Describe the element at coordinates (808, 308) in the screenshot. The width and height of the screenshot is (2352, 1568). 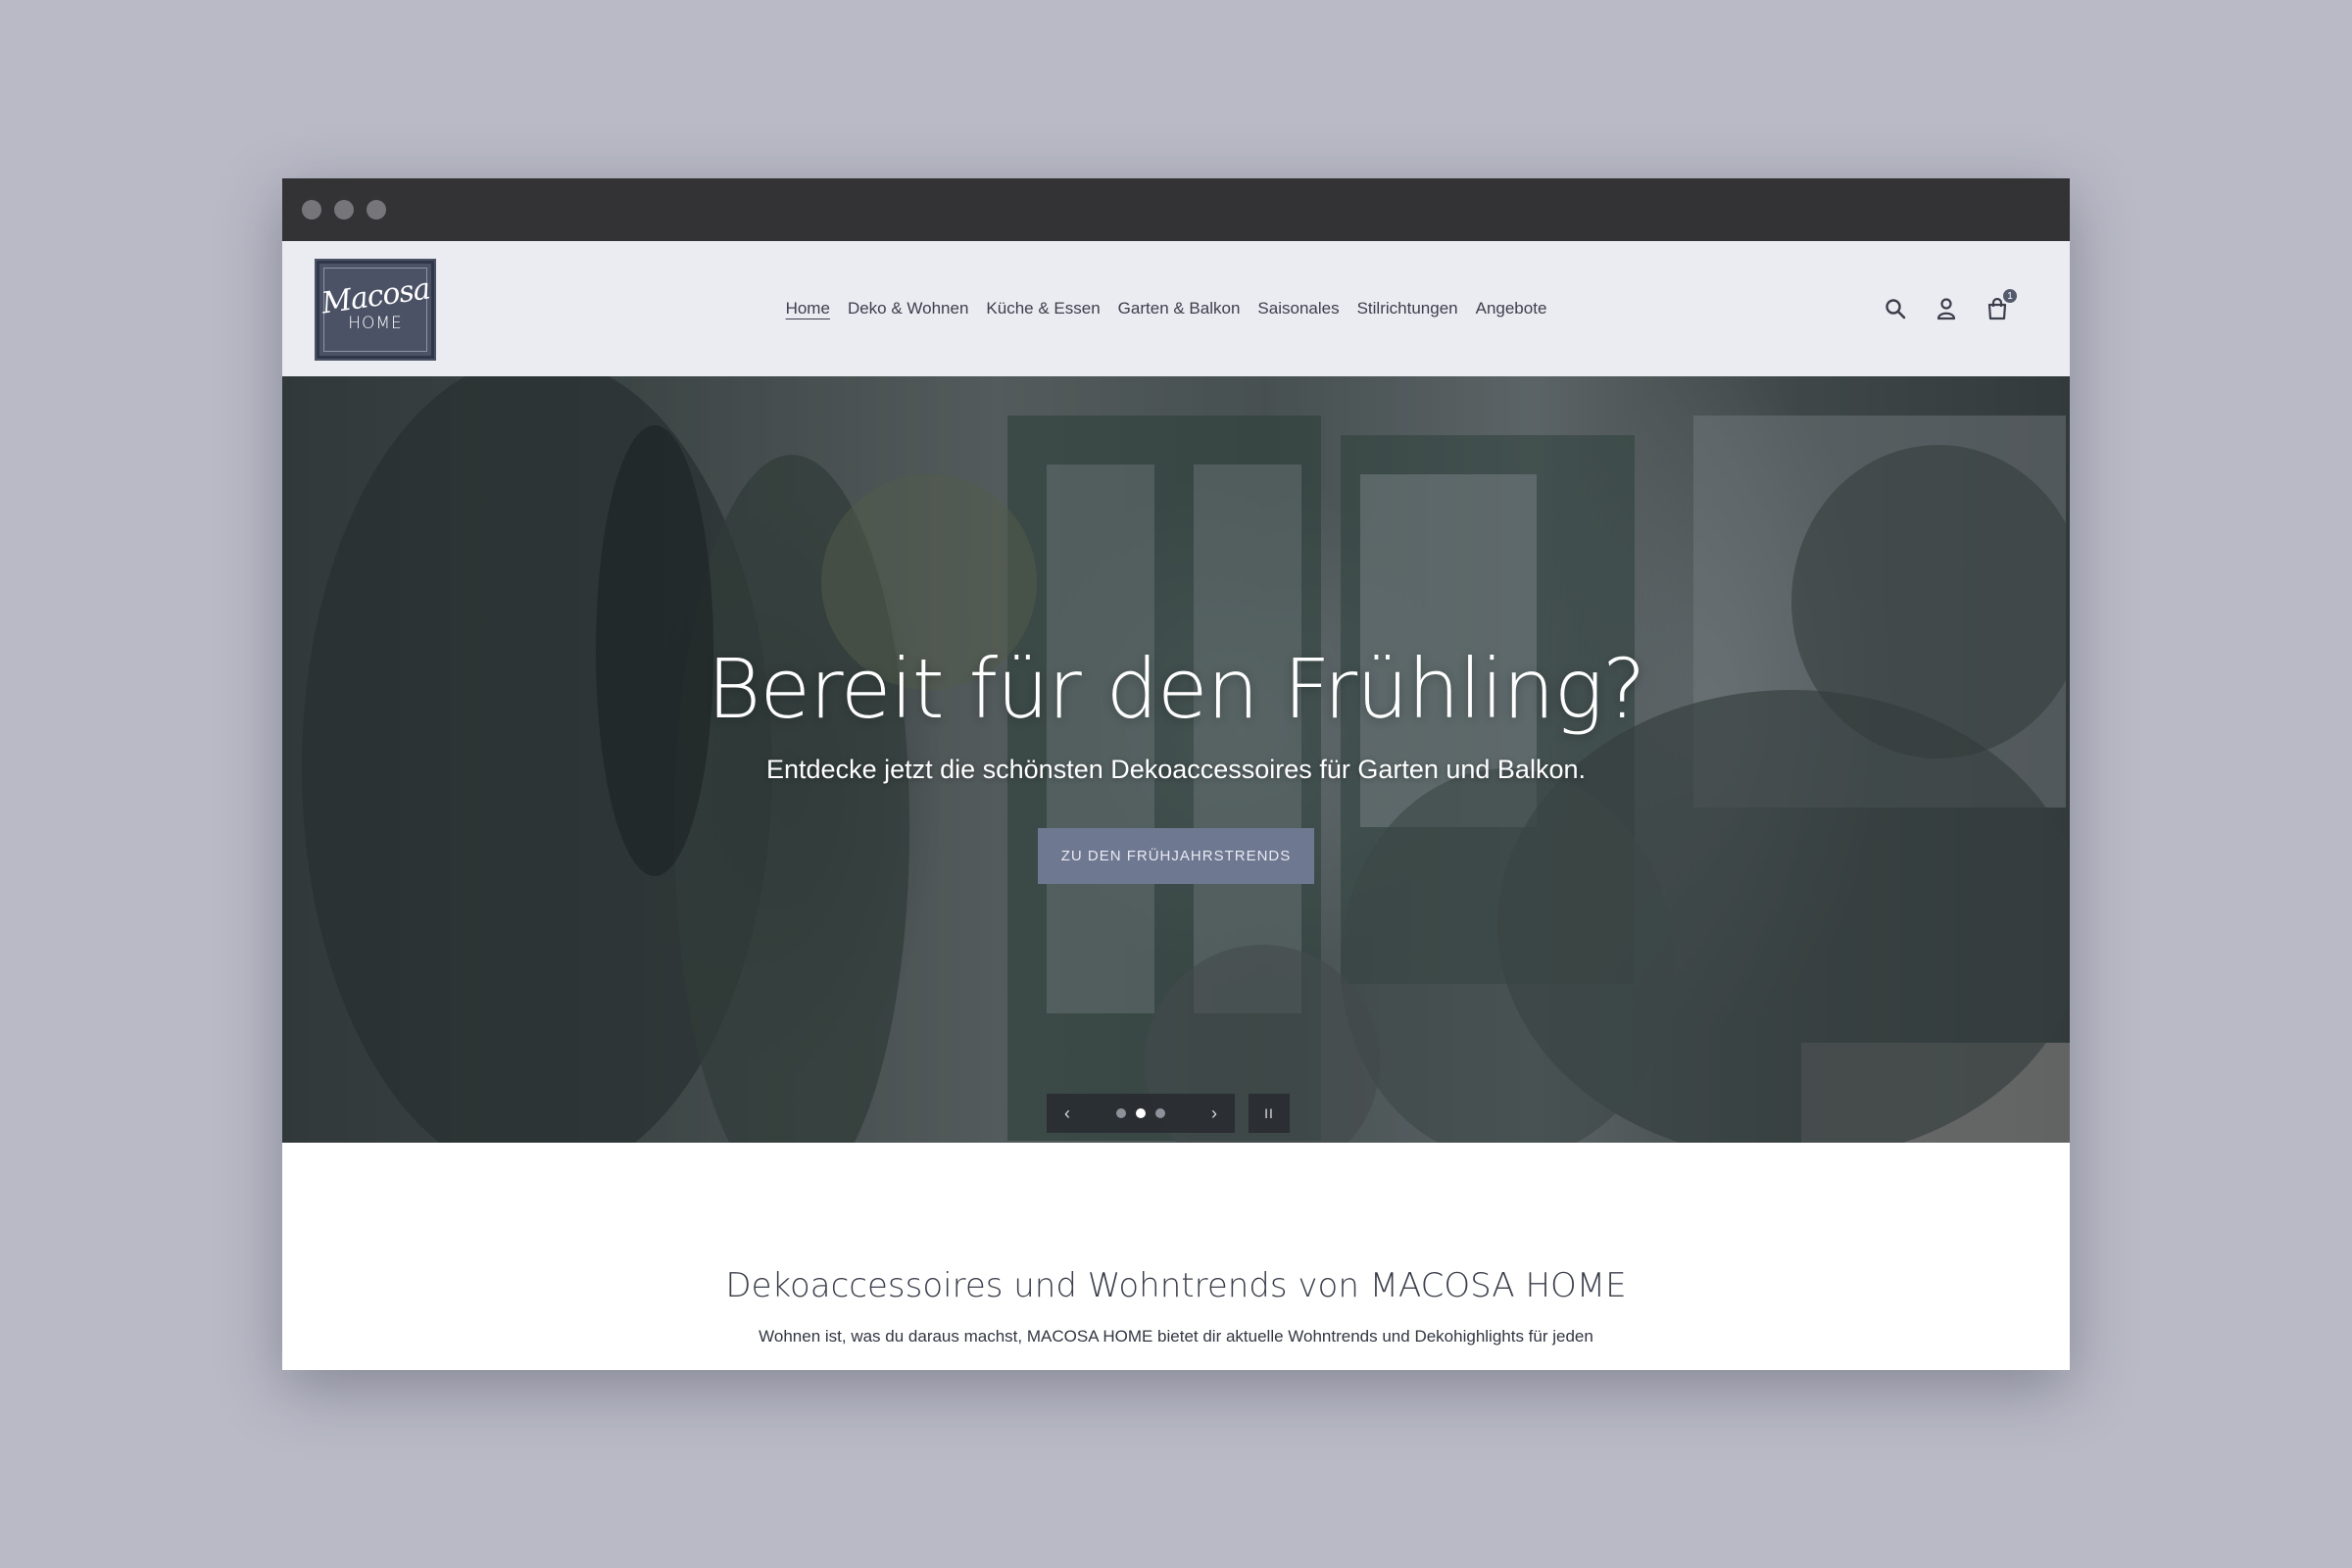
I see `nav-item-home: Home` at that location.